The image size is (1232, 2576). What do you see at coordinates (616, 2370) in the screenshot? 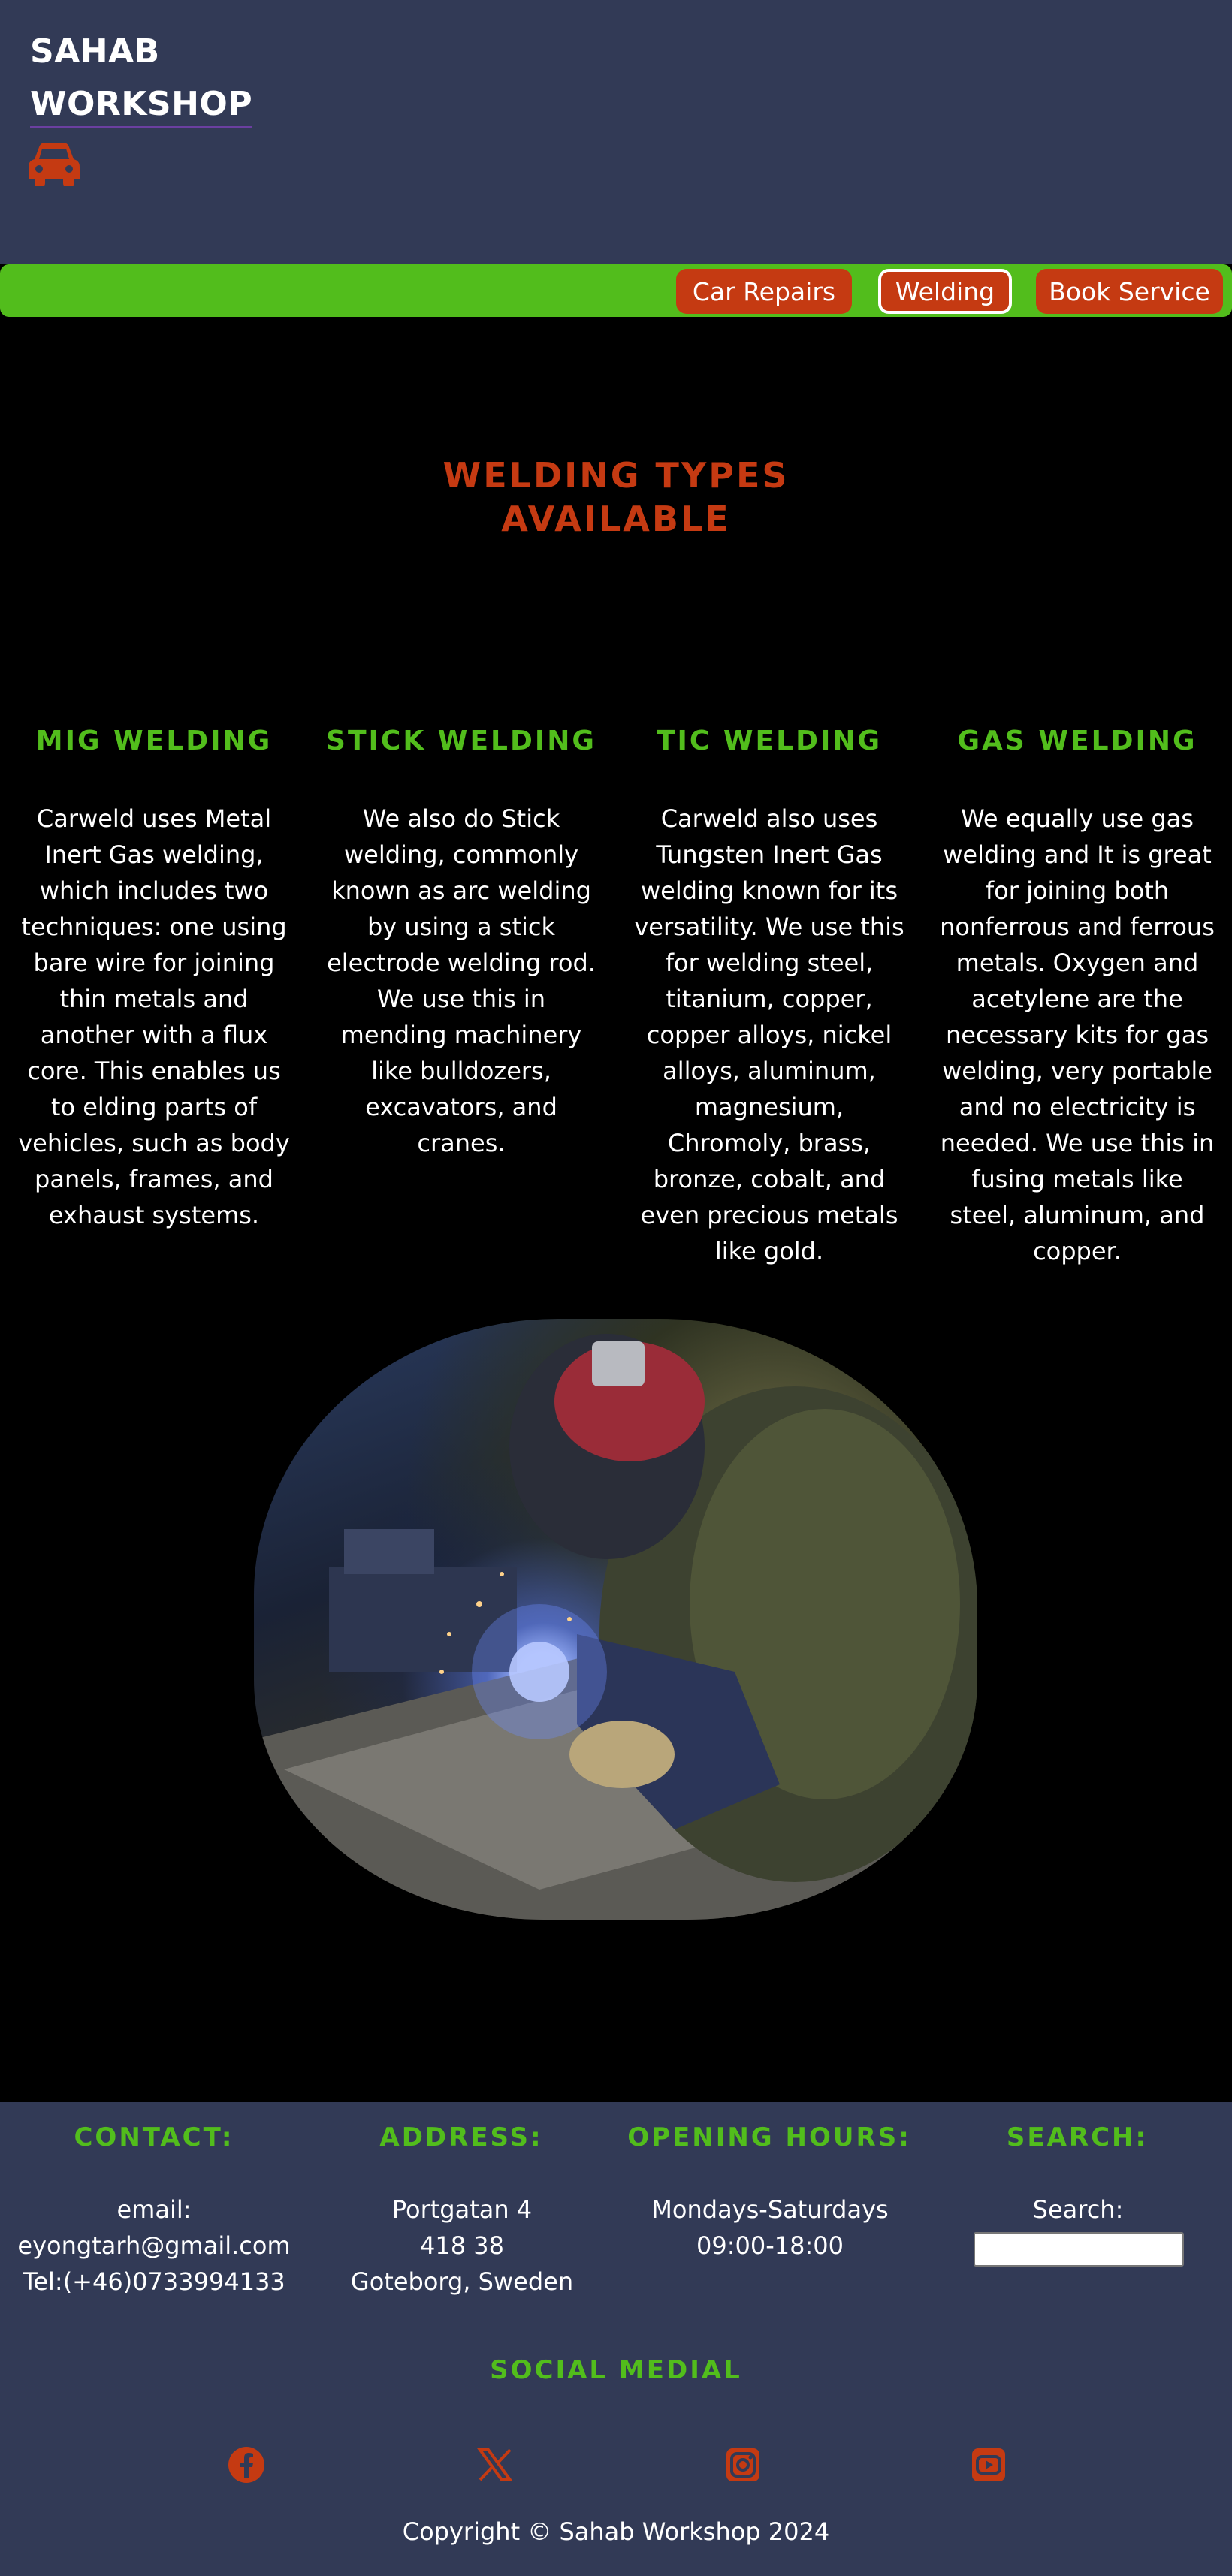
I see `social-title: SOCIAL MEDIAL` at bounding box center [616, 2370].